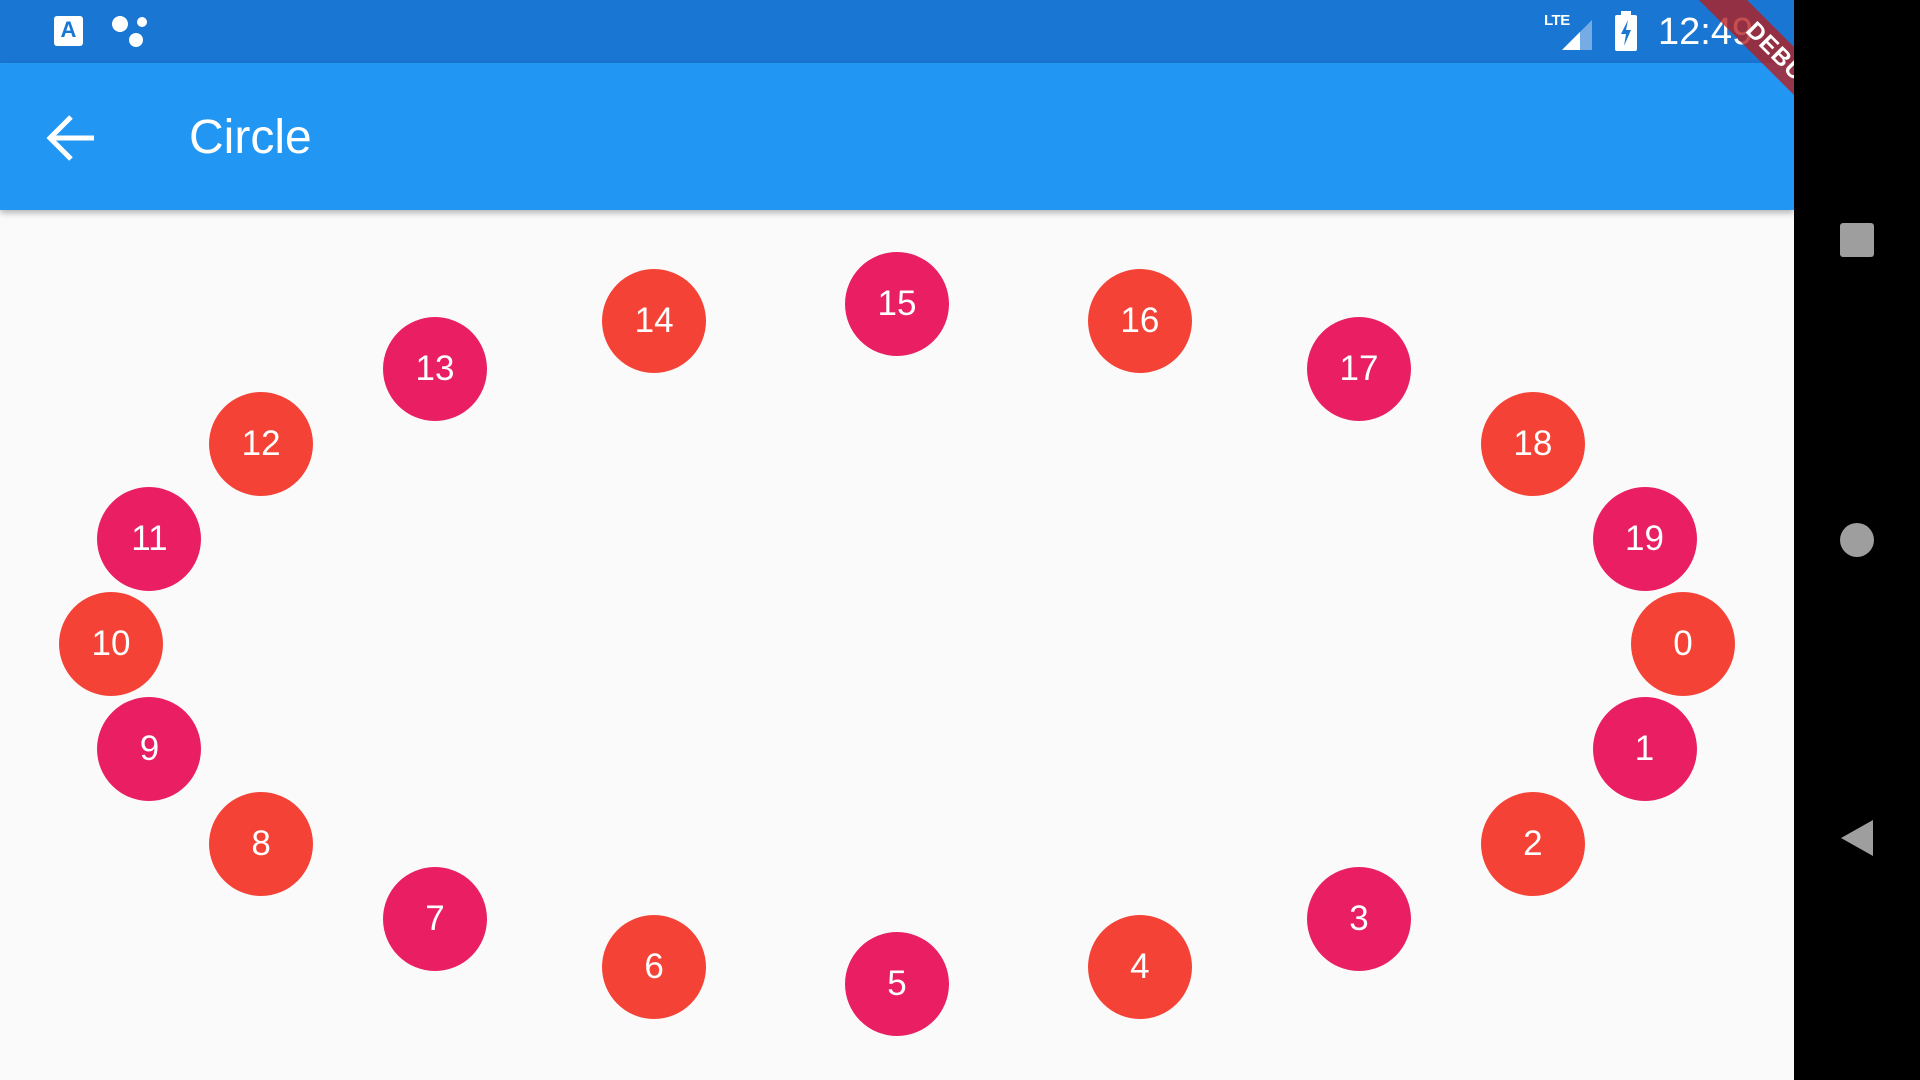 Image resolution: width=1920 pixels, height=1080 pixels. Describe the element at coordinates (1532, 444) in the screenshot. I see `circle-item-18: 18` at that location.